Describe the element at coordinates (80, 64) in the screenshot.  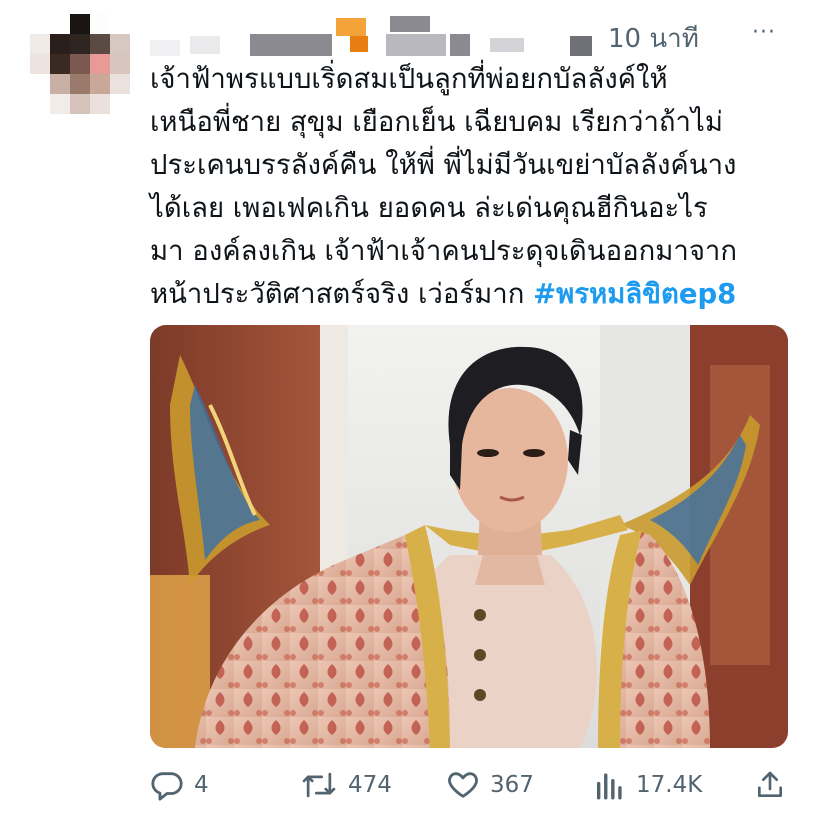
I see `avatar` at that location.